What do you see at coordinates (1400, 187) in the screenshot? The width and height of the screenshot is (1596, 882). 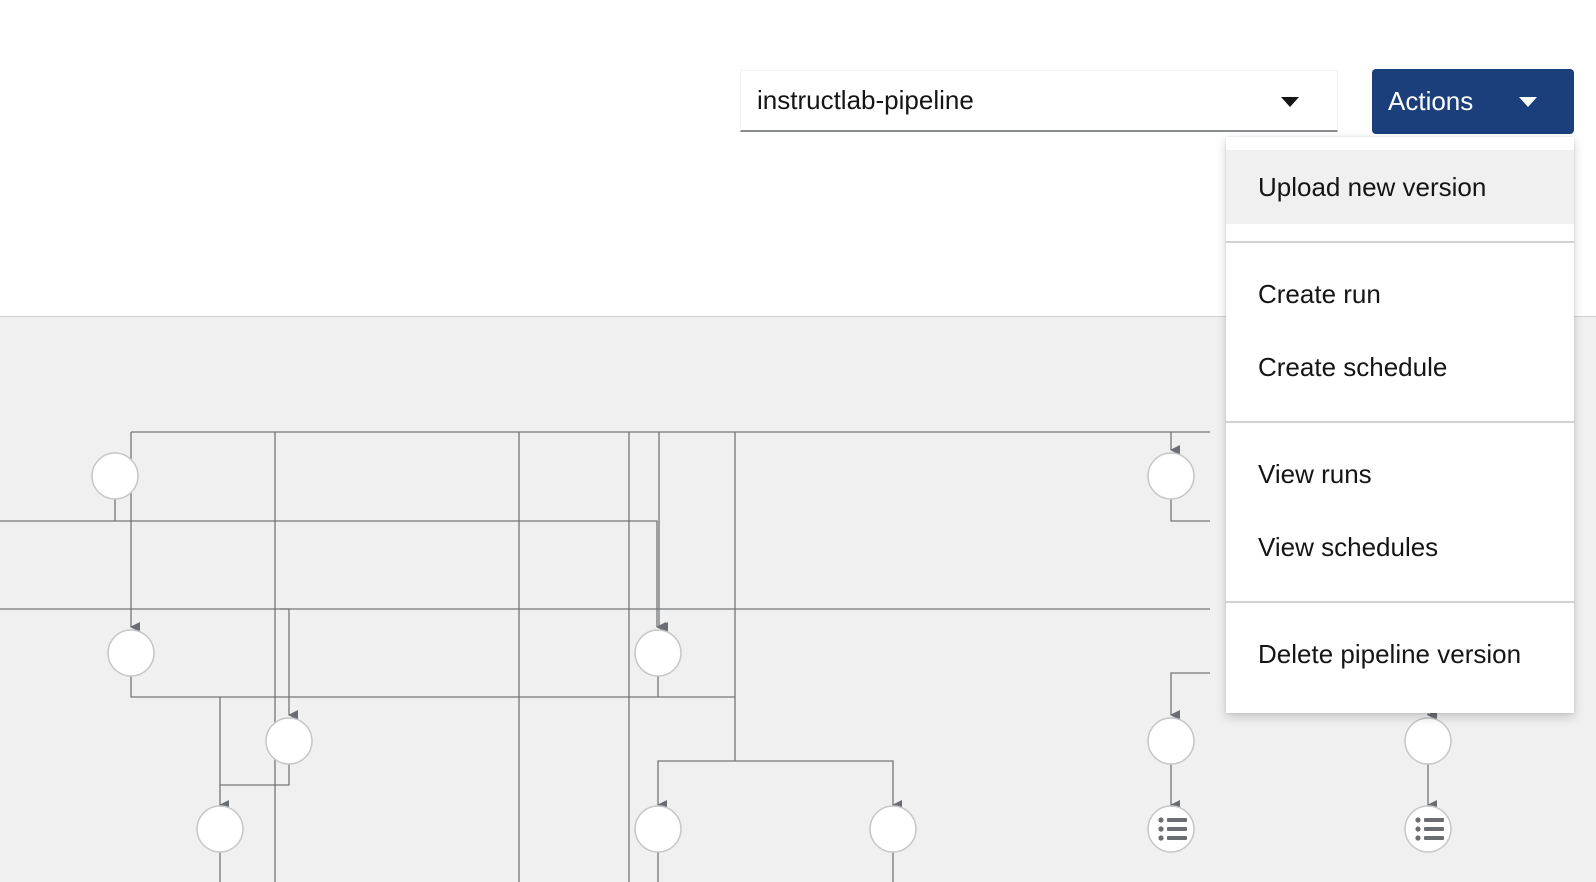 I see `menu-item-upload-new-version: Upload new version` at bounding box center [1400, 187].